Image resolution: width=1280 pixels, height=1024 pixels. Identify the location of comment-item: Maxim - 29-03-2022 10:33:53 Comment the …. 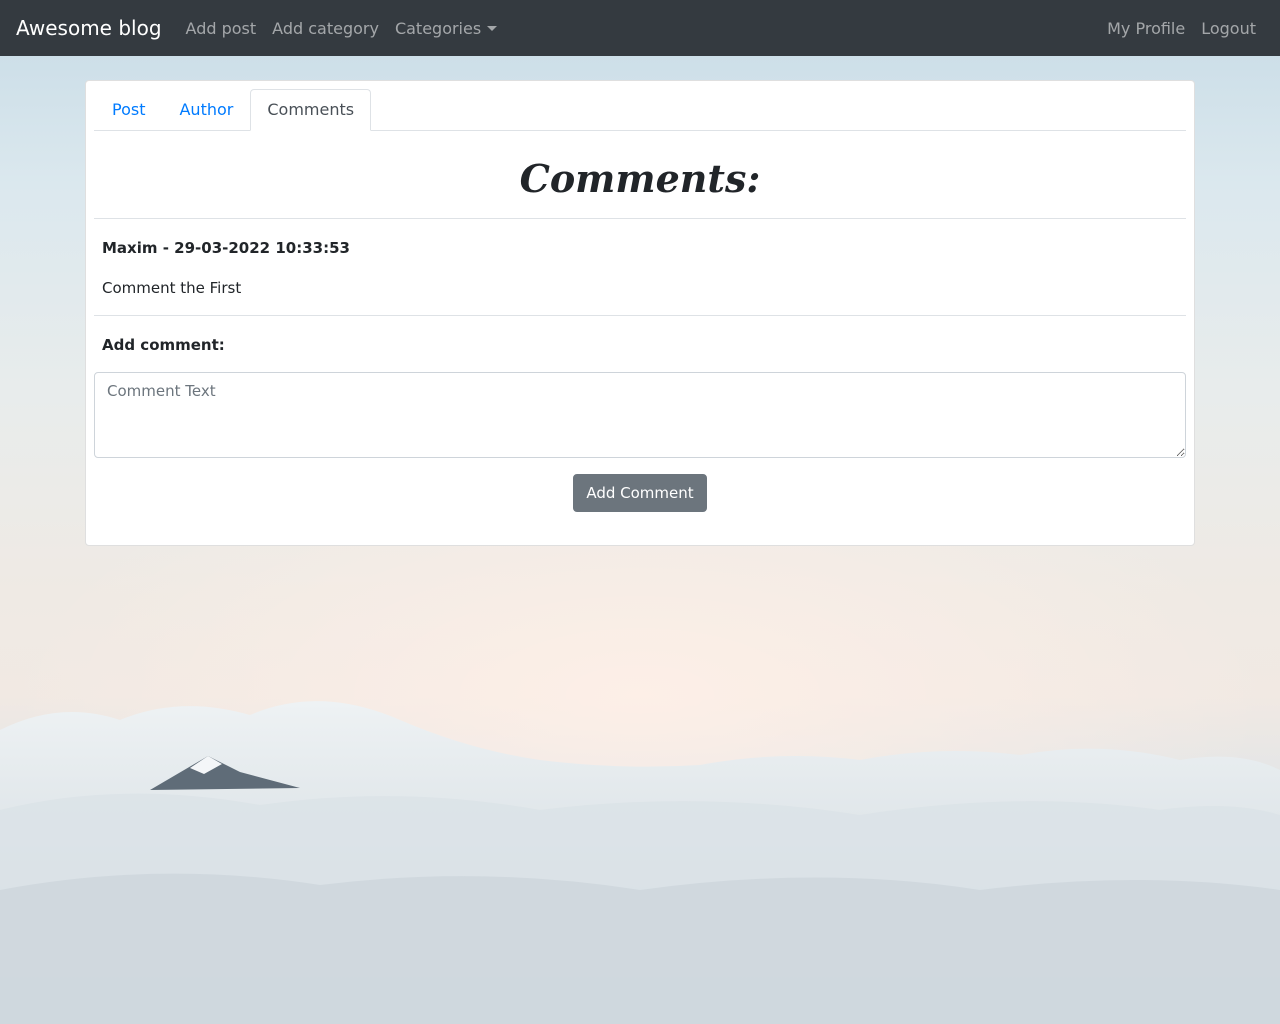
(640, 267).